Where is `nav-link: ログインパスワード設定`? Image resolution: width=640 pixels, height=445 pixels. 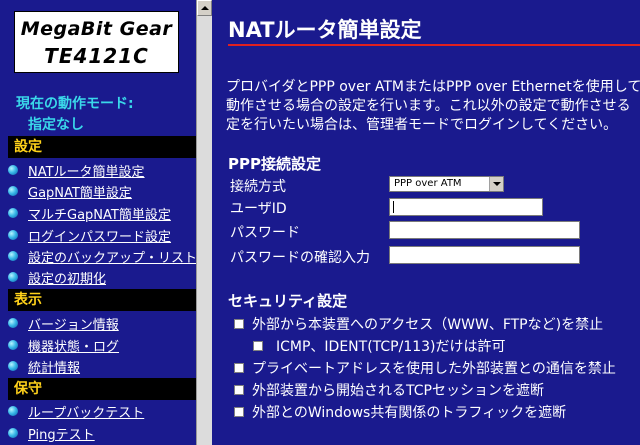
nav-link: ログインパスワード設定 is located at coordinates (99, 235).